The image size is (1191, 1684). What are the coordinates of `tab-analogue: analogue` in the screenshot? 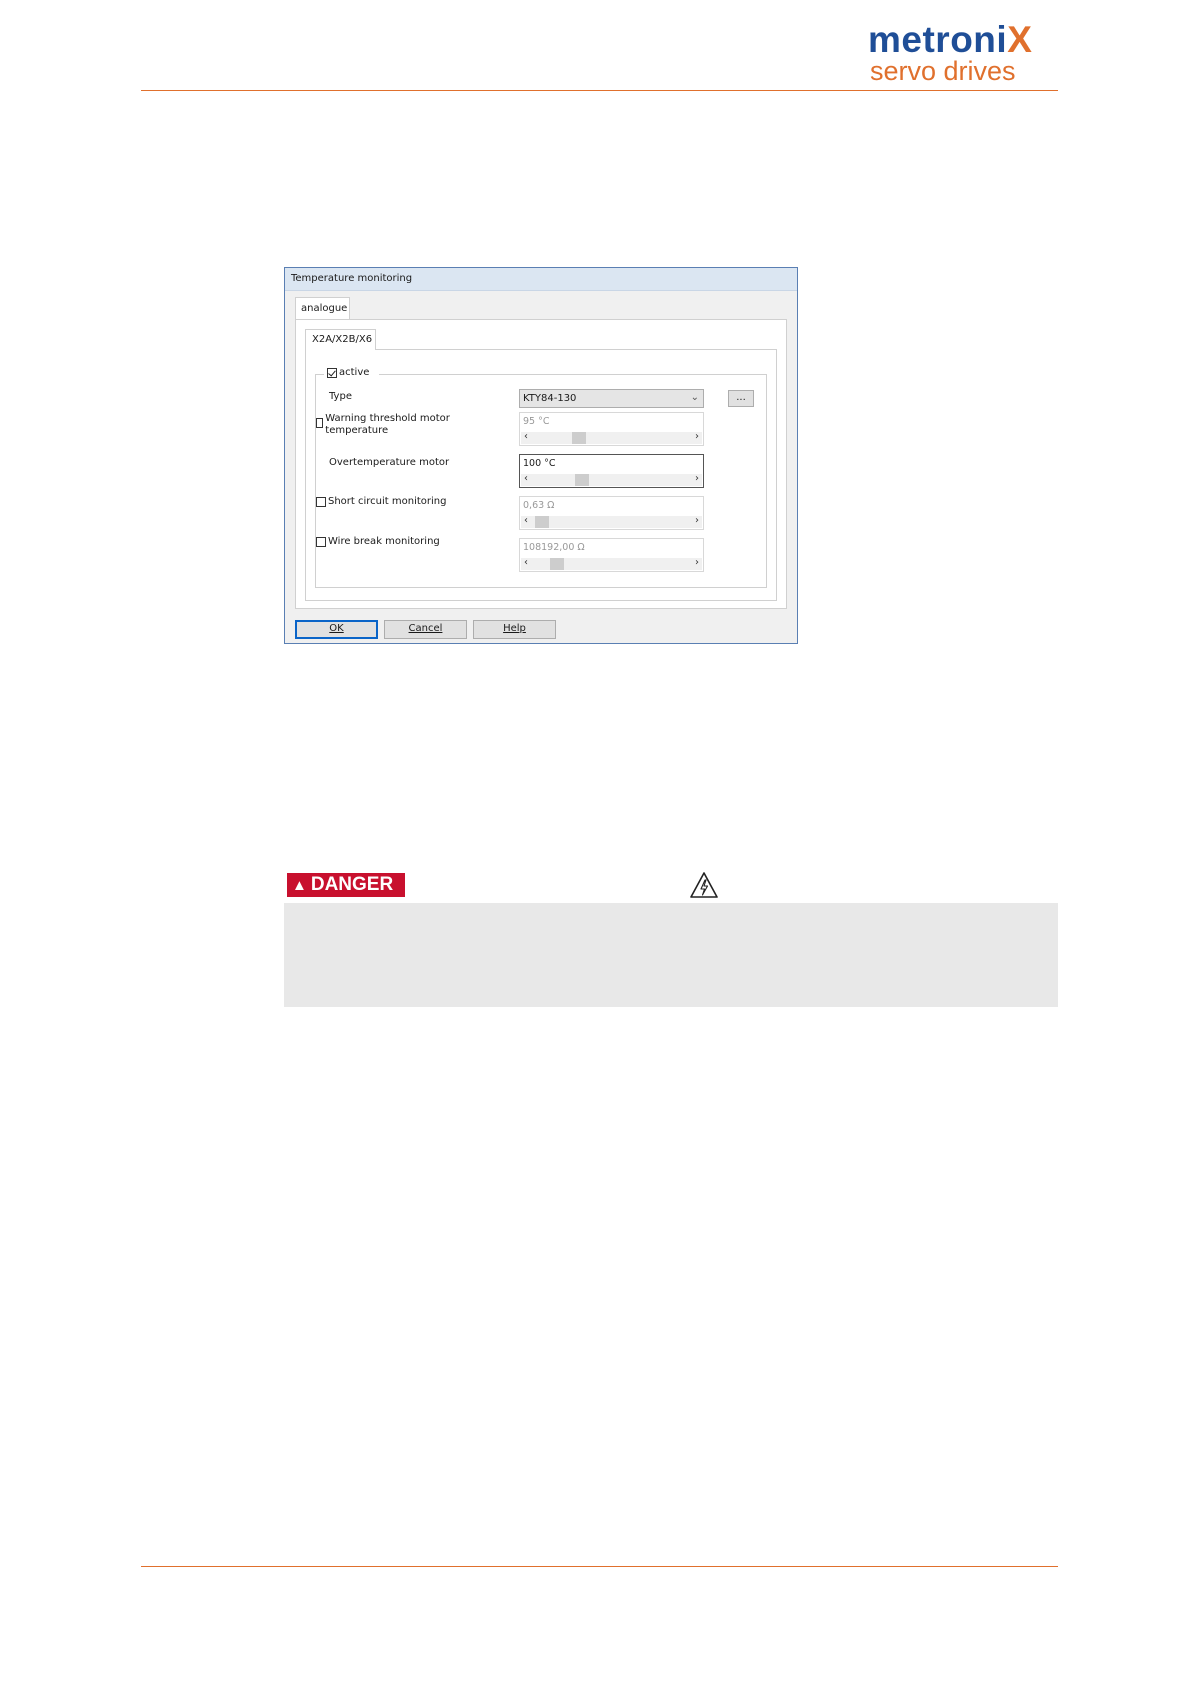 It's located at (322, 308).